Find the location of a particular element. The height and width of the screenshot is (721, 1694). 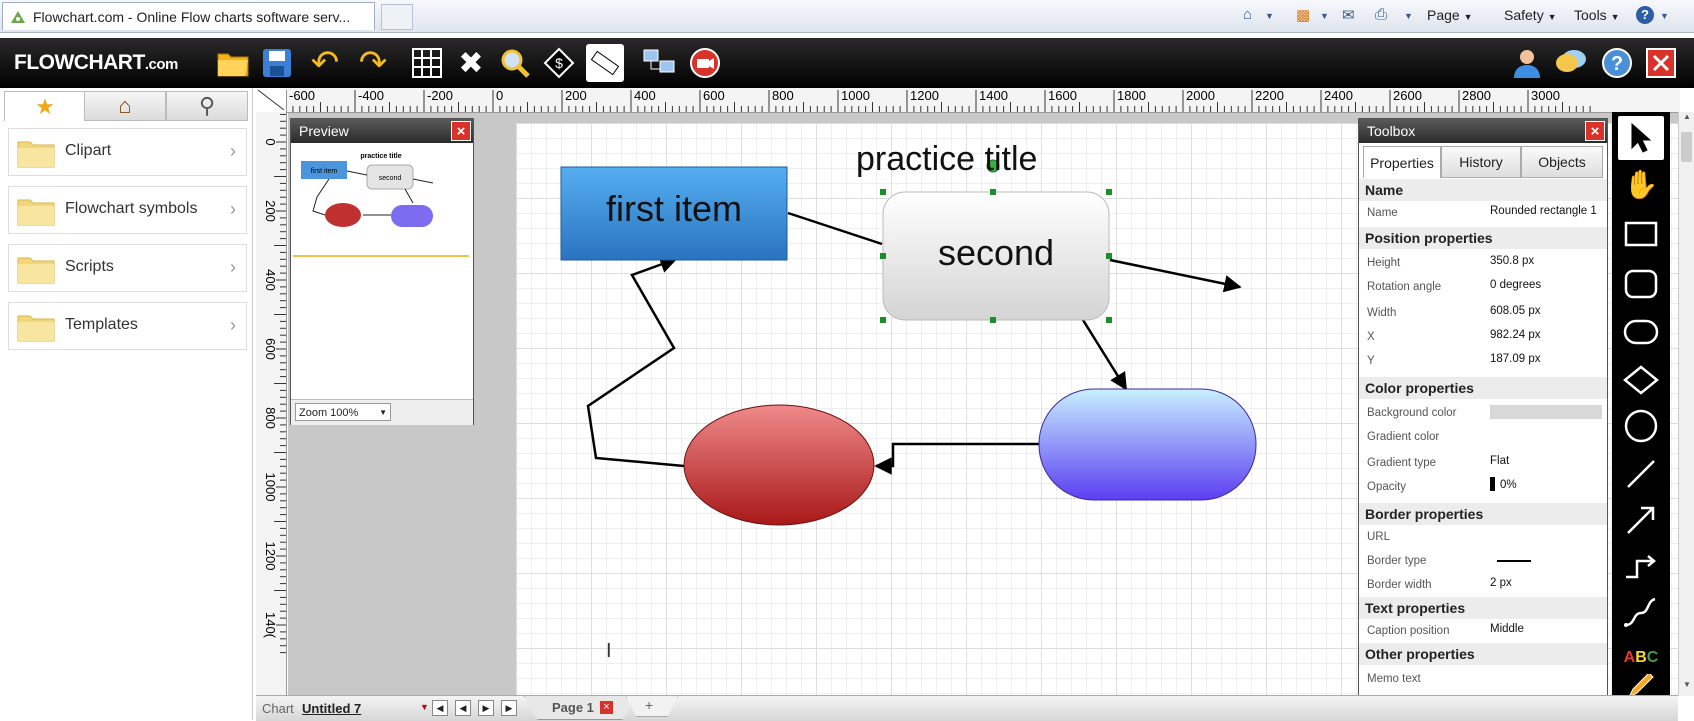

prop-label: Gradient color is located at coordinates (1403, 437).